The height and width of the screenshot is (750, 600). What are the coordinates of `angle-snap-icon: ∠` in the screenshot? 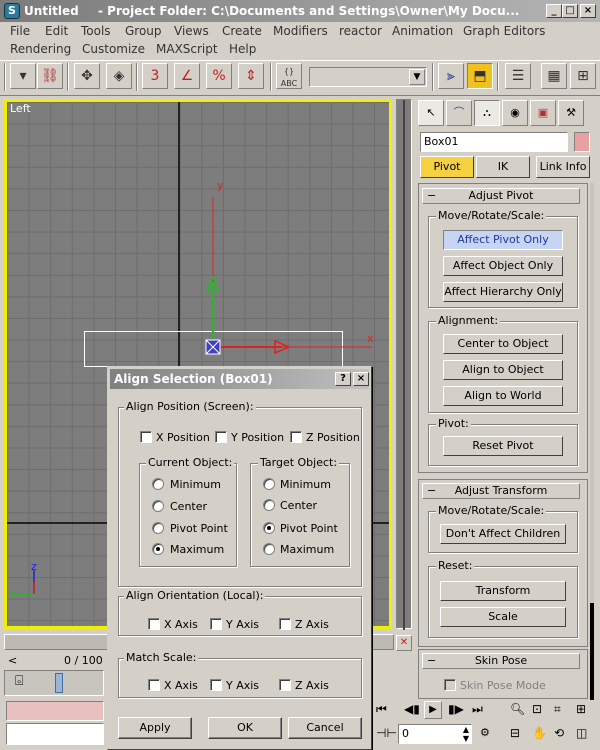 It's located at (187, 76).